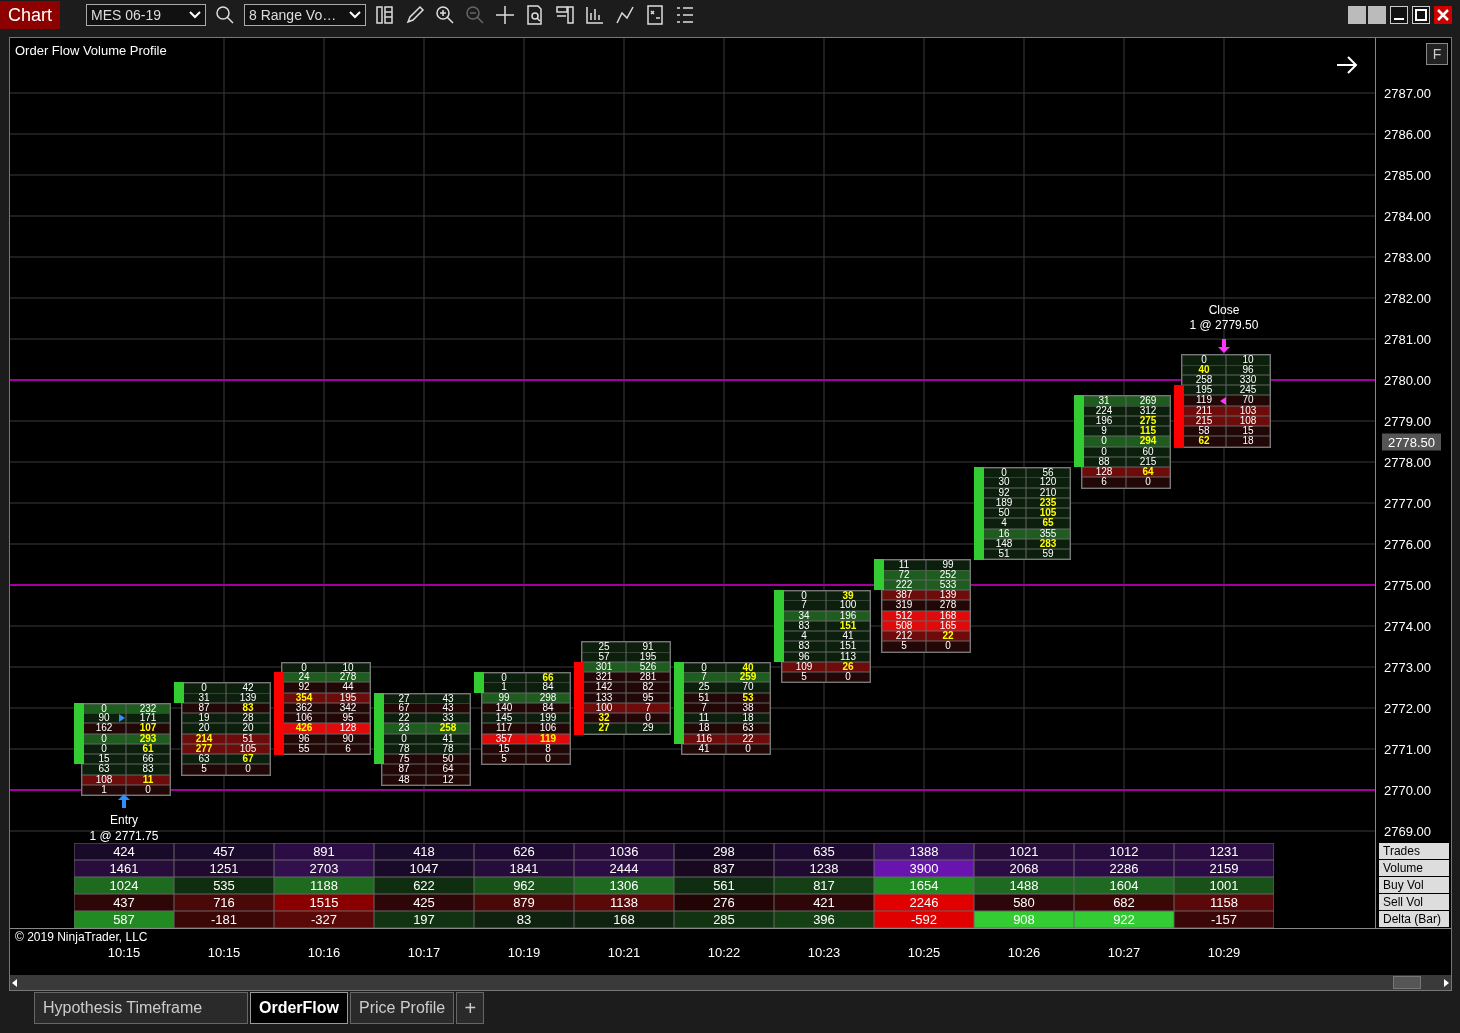  Describe the element at coordinates (448, 749) in the screenshot. I see `ask-cell: 78` at that location.